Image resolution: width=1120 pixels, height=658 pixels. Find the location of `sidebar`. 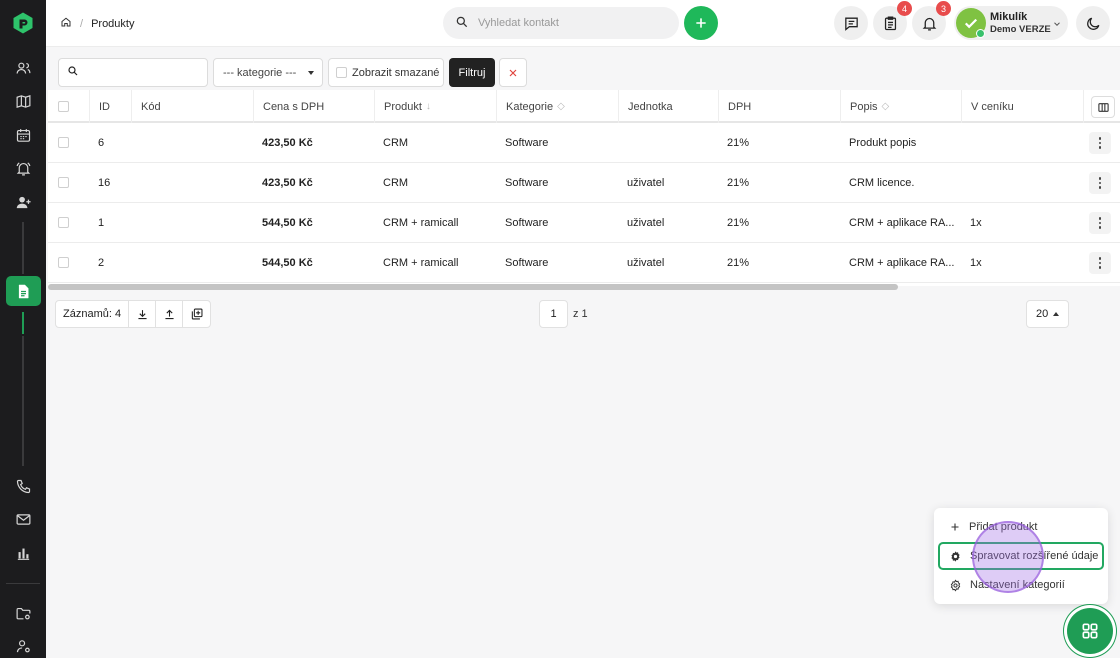

sidebar is located at coordinates (23, 329).